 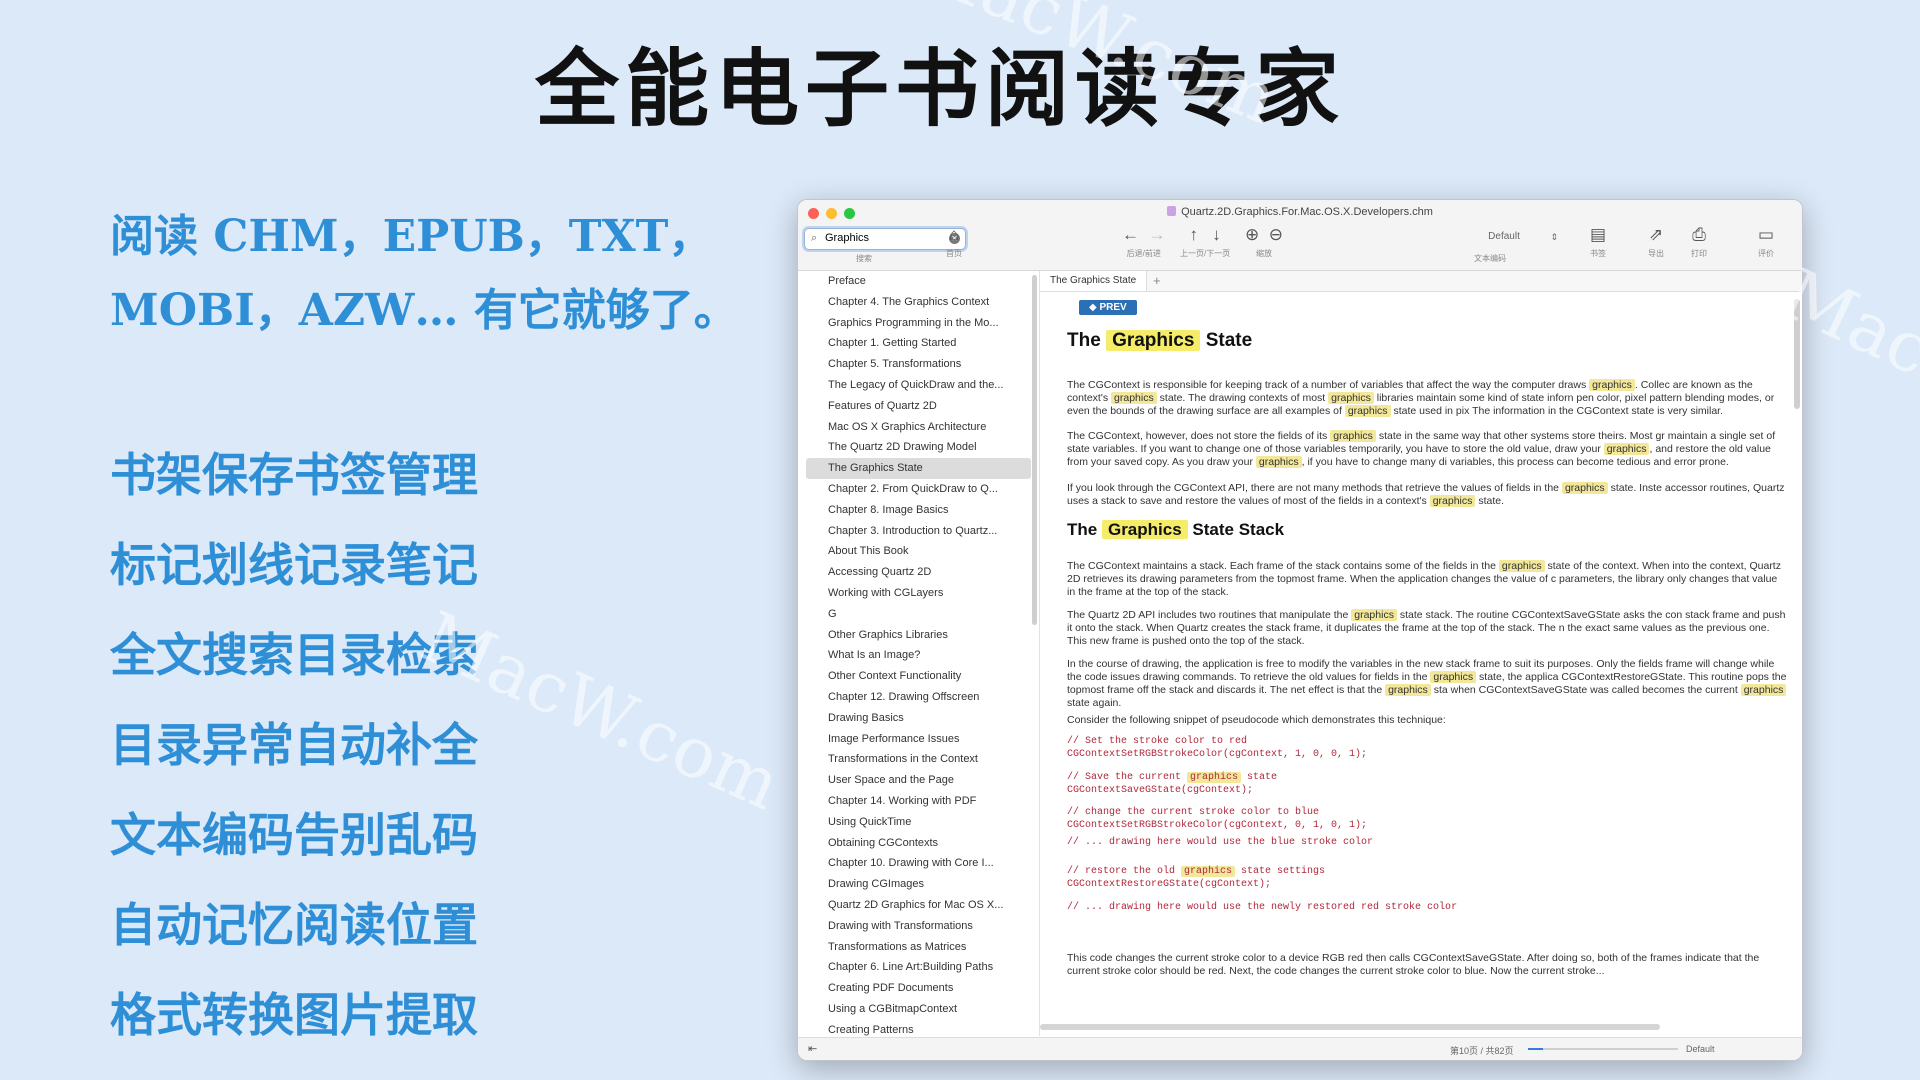 I want to click on zoom-button: ⊕ ⊖ 缩放, so click(x=1264, y=242).